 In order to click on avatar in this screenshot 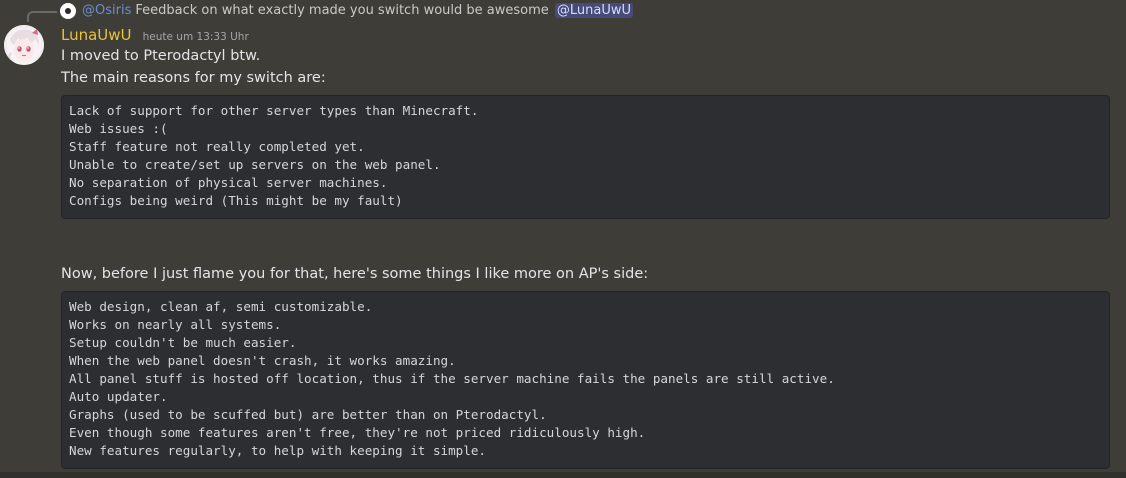, I will do `click(24, 45)`.